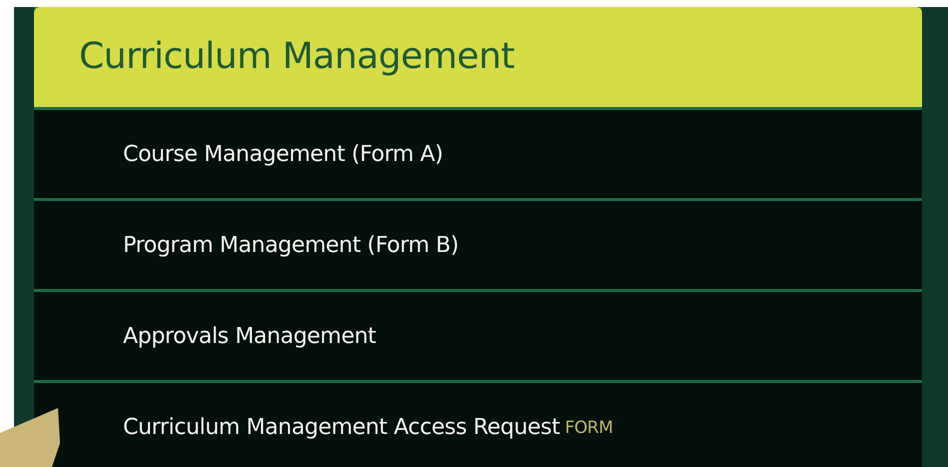 The height and width of the screenshot is (467, 948). What do you see at coordinates (588, 429) in the screenshot?
I see `form-tag: FORM` at bounding box center [588, 429].